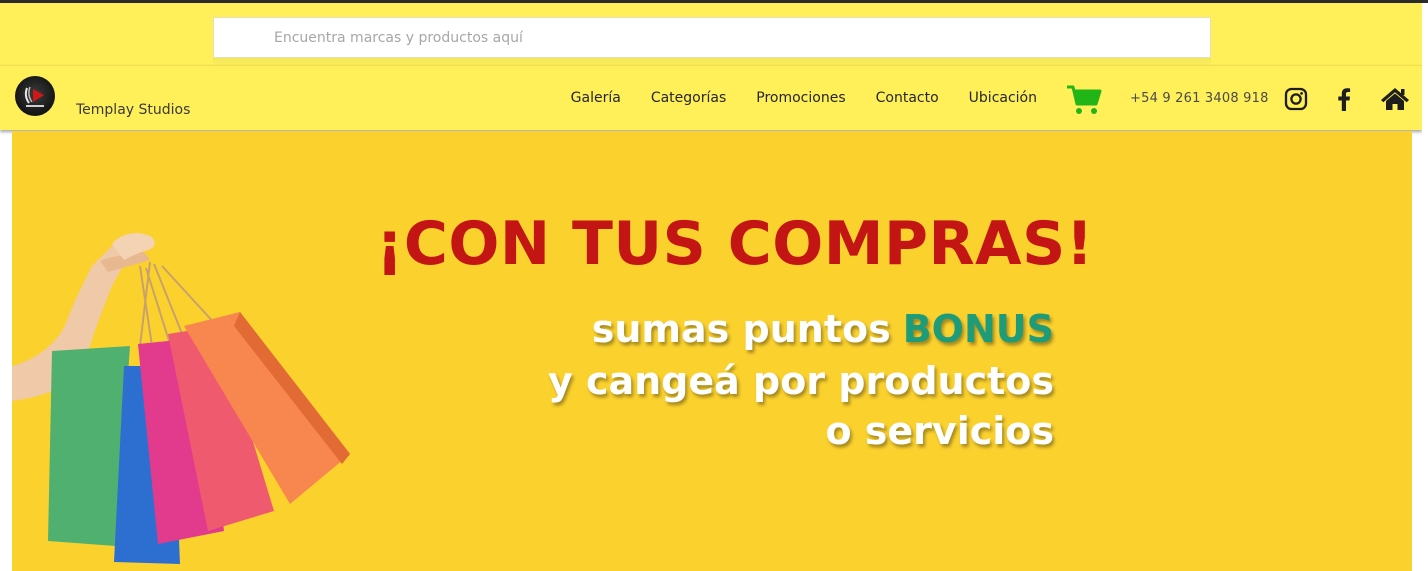 The image size is (1428, 571). What do you see at coordinates (1296, 99) in the screenshot?
I see `instagram-icon` at bounding box center [1296, 99].